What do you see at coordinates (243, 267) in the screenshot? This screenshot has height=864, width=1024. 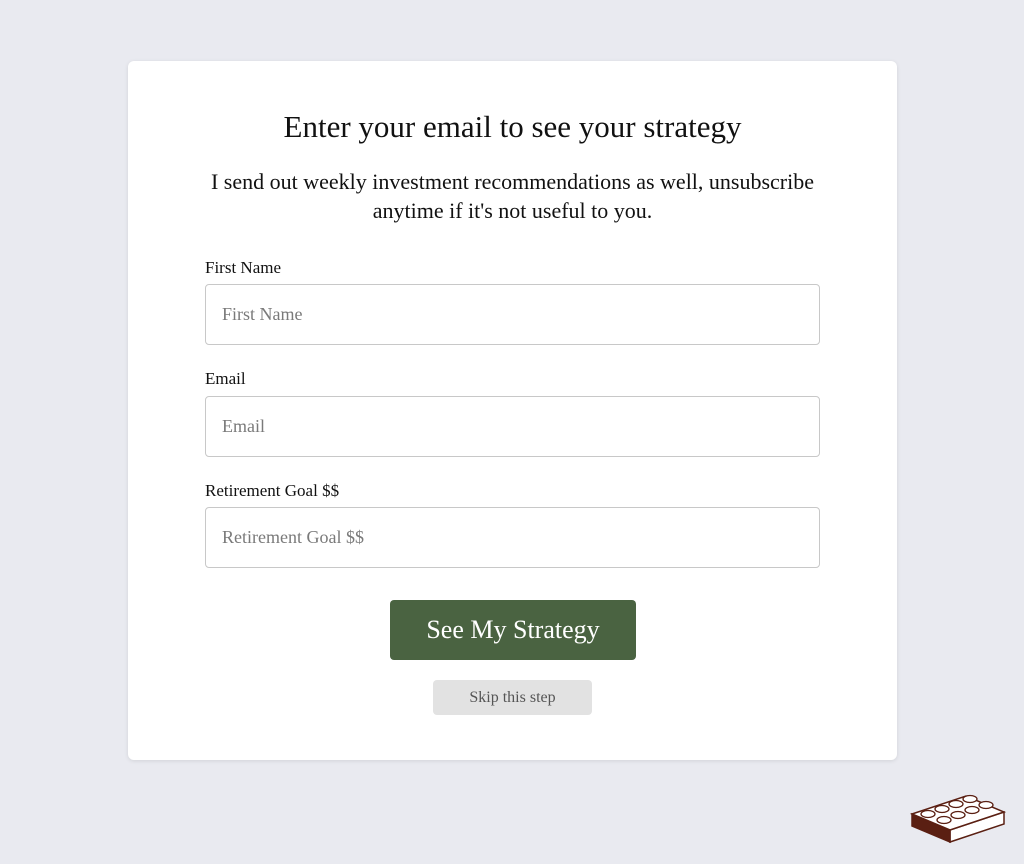 I see `first-name-label: First Name` at bounding box center [243, 267].